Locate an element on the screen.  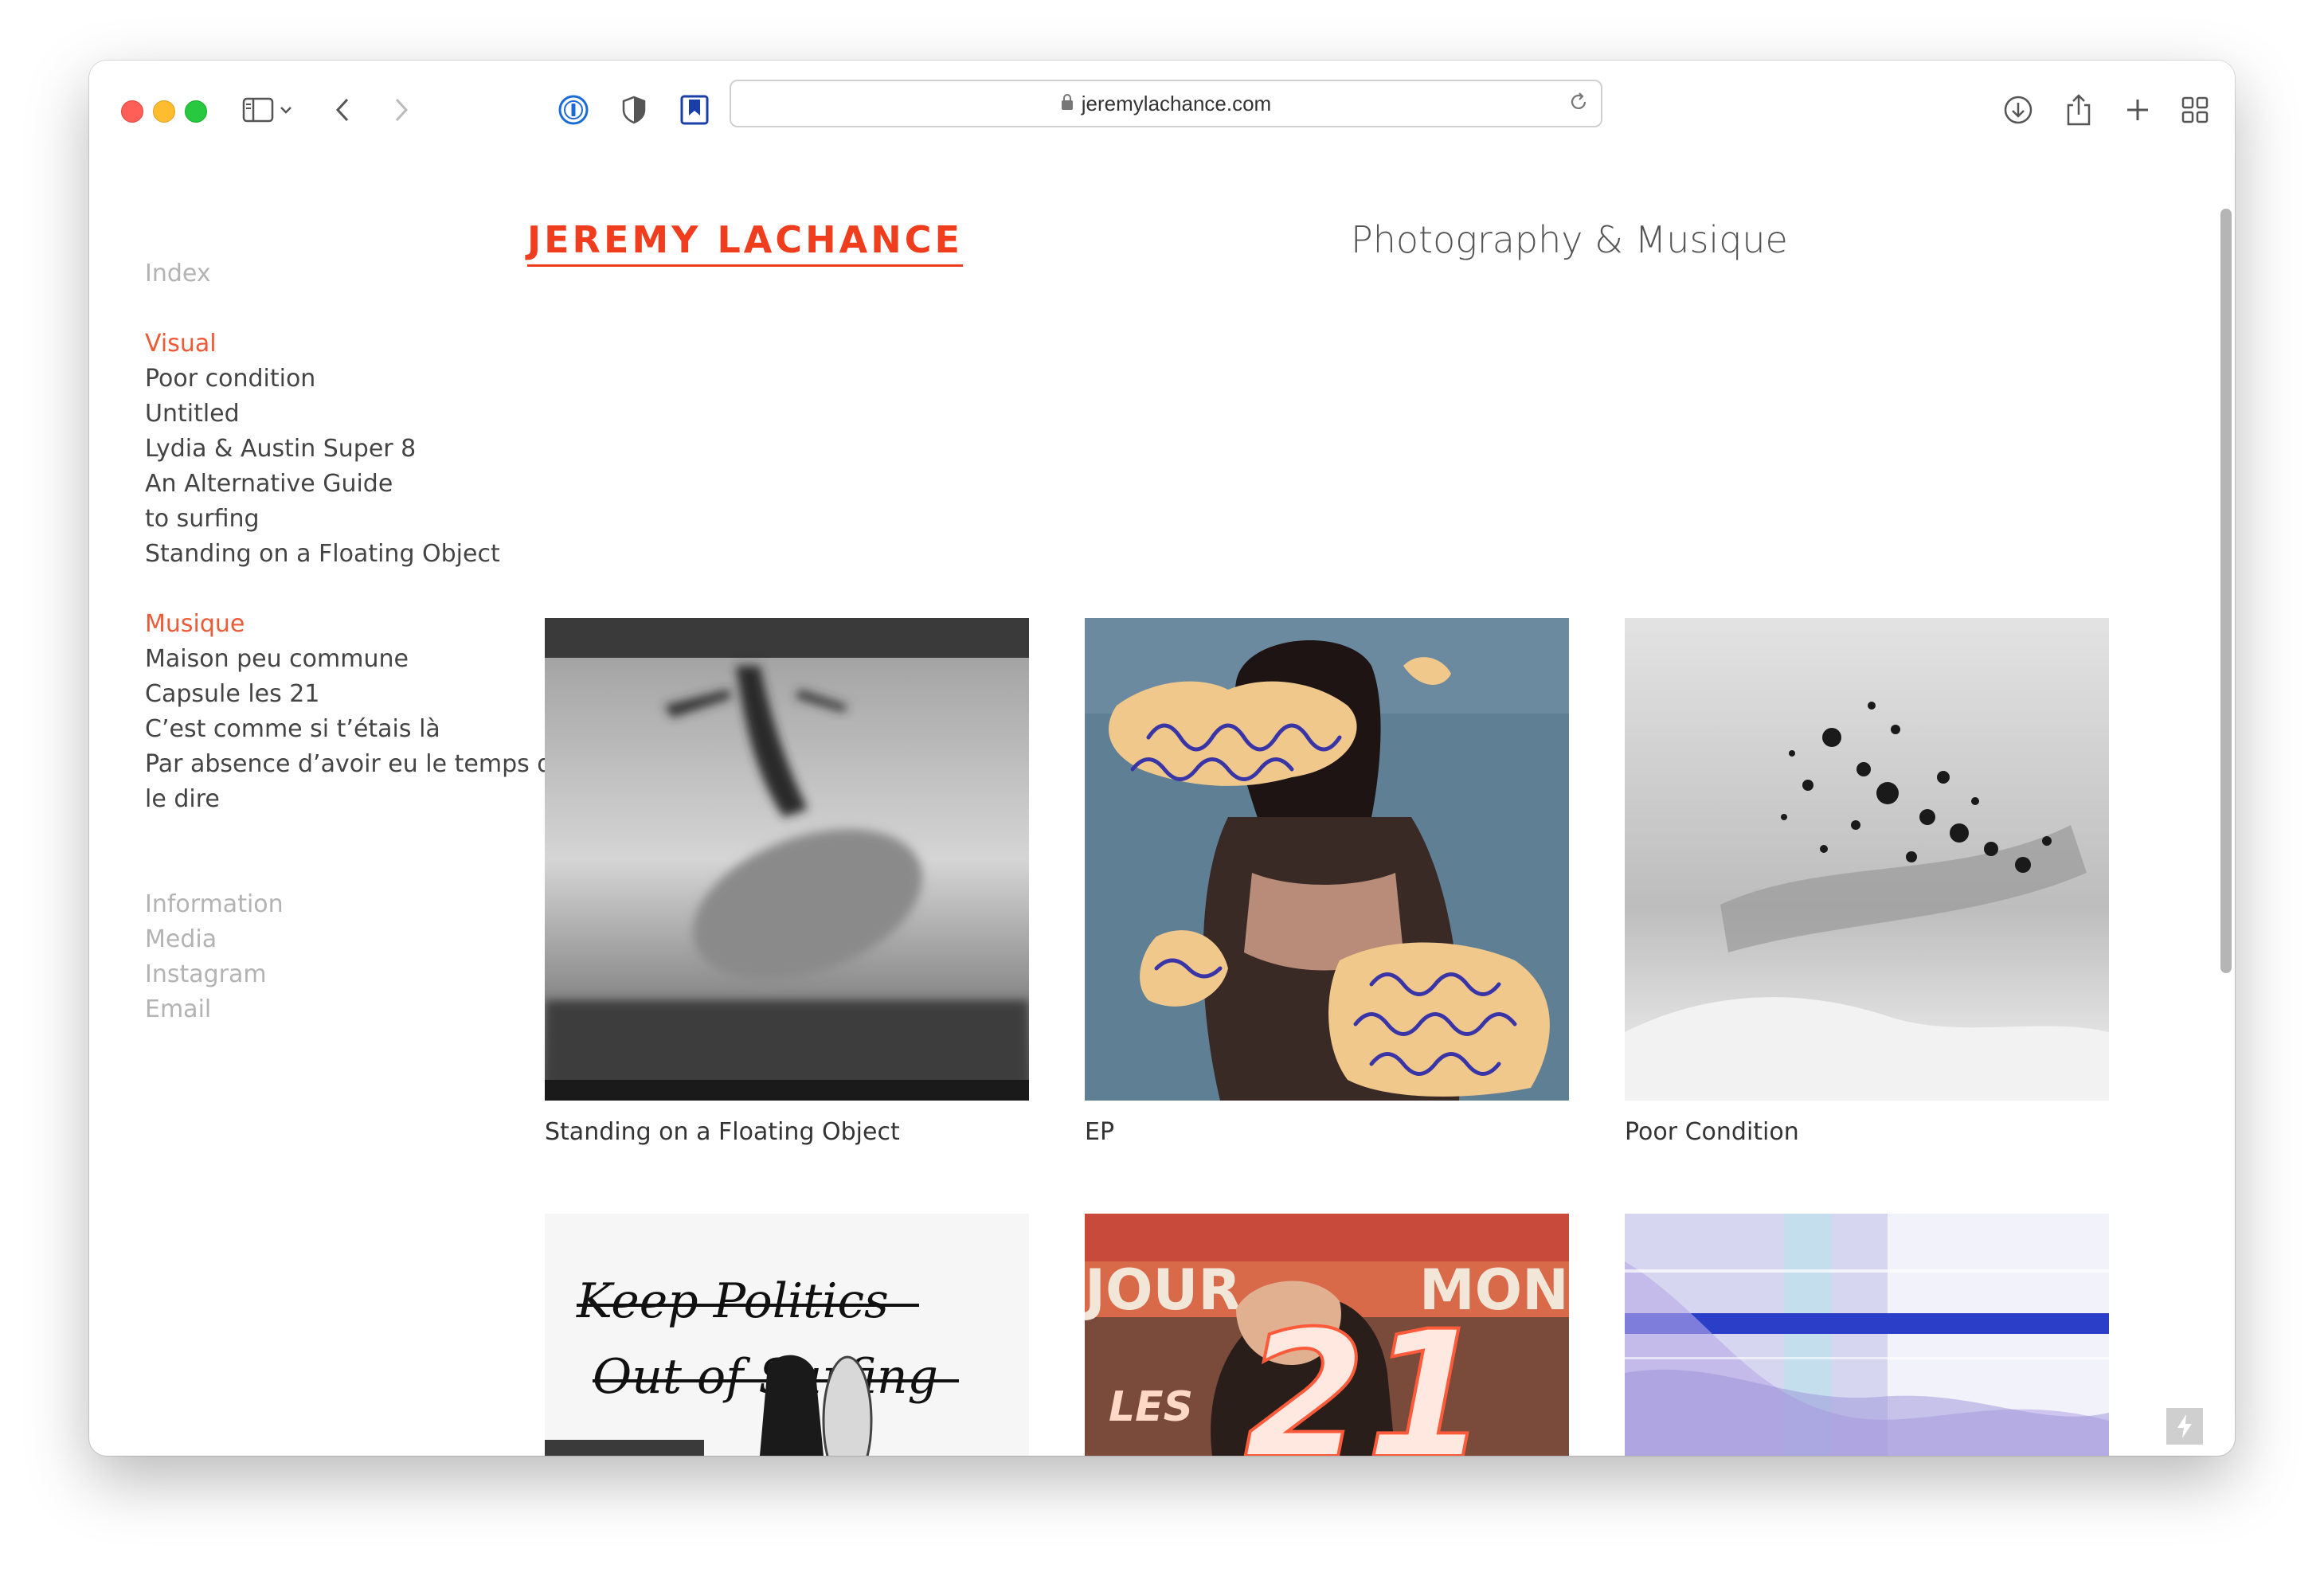
lightning-icon is located at coordinates (2184, 1426).